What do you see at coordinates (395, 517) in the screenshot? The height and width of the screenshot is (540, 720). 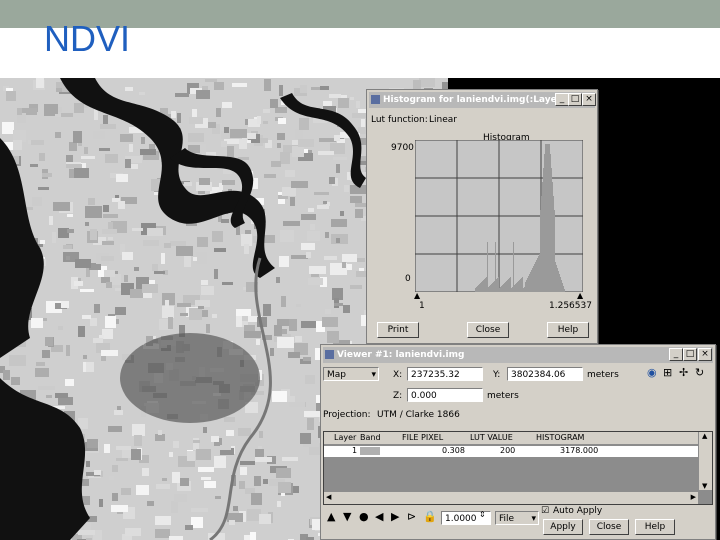 I see `play-icon: ▶` at bounding box center [395, 517].